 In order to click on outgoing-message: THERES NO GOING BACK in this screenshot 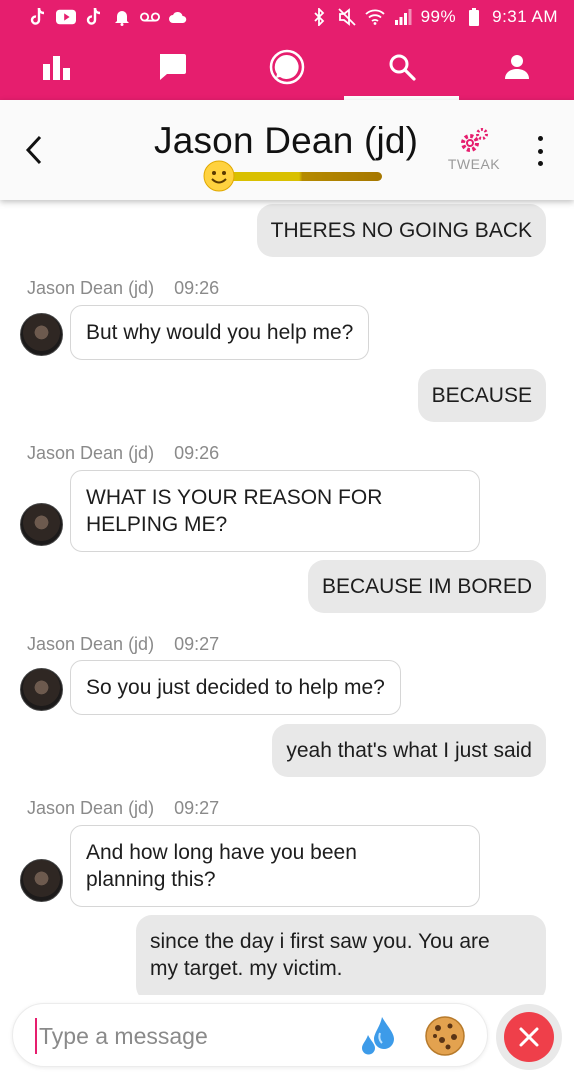, I will do `click(401, 230)`.